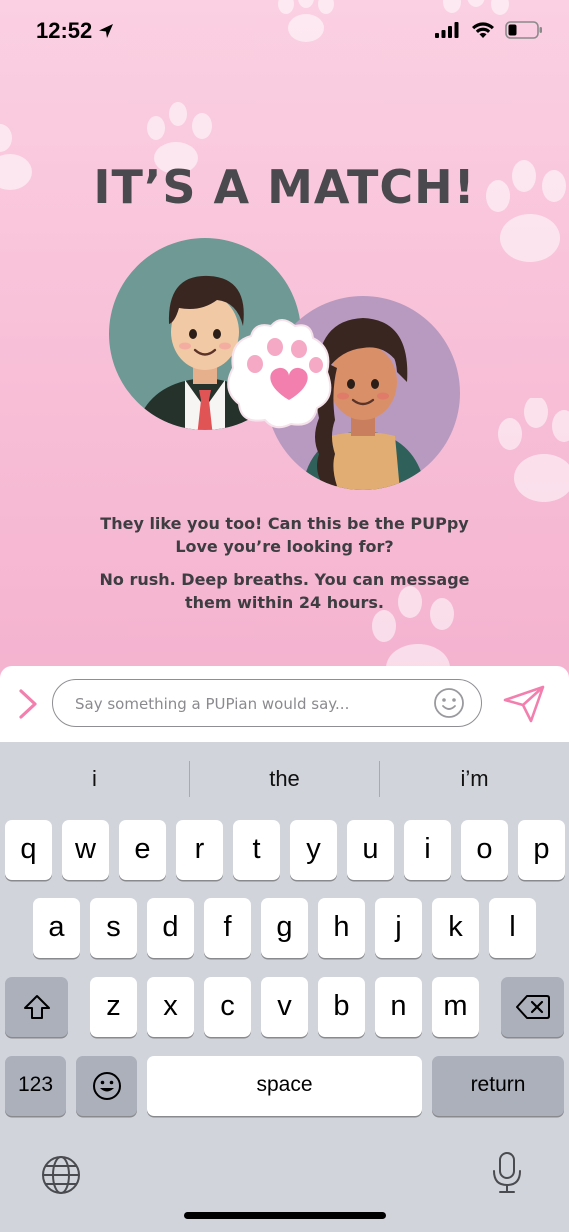 This screenshot has width=569, height=1232. I want to click on key-h: h, so click(341, 928).